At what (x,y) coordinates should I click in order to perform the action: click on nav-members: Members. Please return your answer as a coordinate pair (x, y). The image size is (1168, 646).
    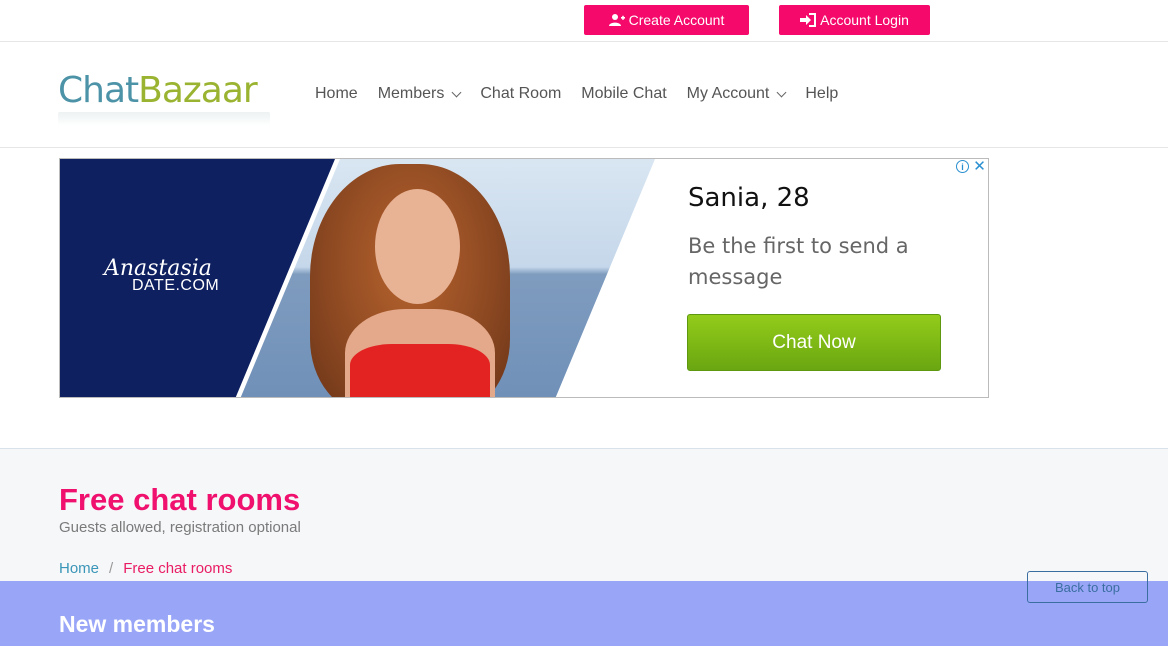
    Looking at the image, I should click on (419, 94).